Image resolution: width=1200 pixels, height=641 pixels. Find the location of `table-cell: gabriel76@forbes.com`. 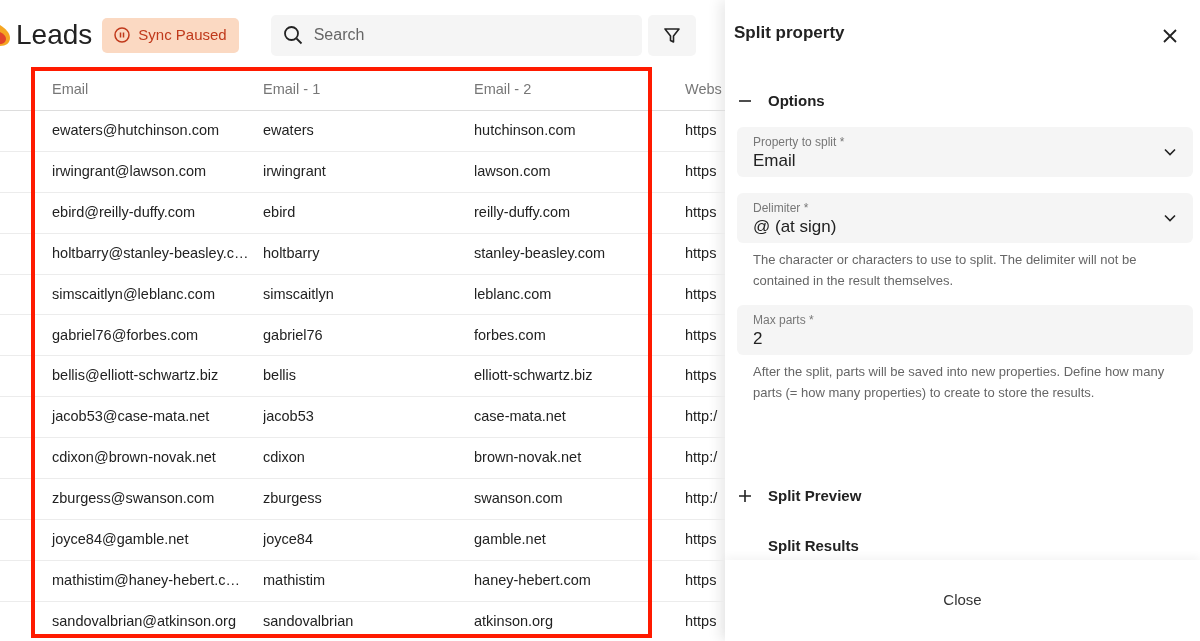

table-cell: gabriel76@forbes.com is located at coordinates (131, 336).